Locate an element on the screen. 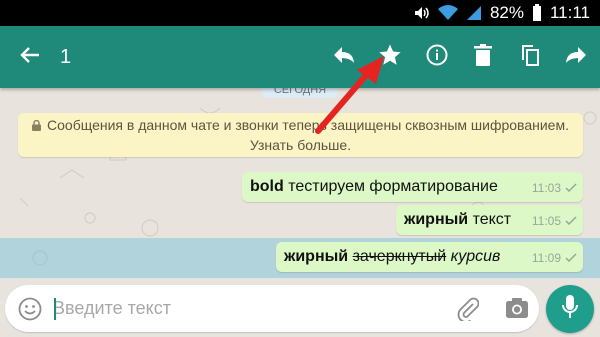  delete-button is located at coordinates (483, 57).